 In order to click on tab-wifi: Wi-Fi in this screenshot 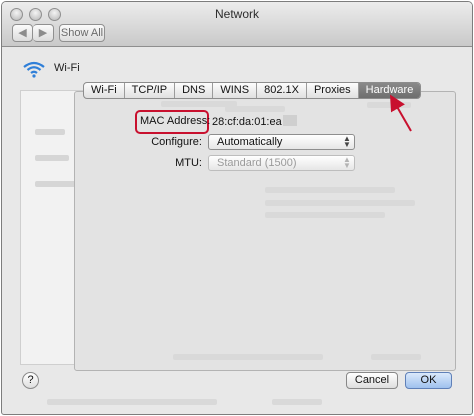, I will do `click(104, 90)`.